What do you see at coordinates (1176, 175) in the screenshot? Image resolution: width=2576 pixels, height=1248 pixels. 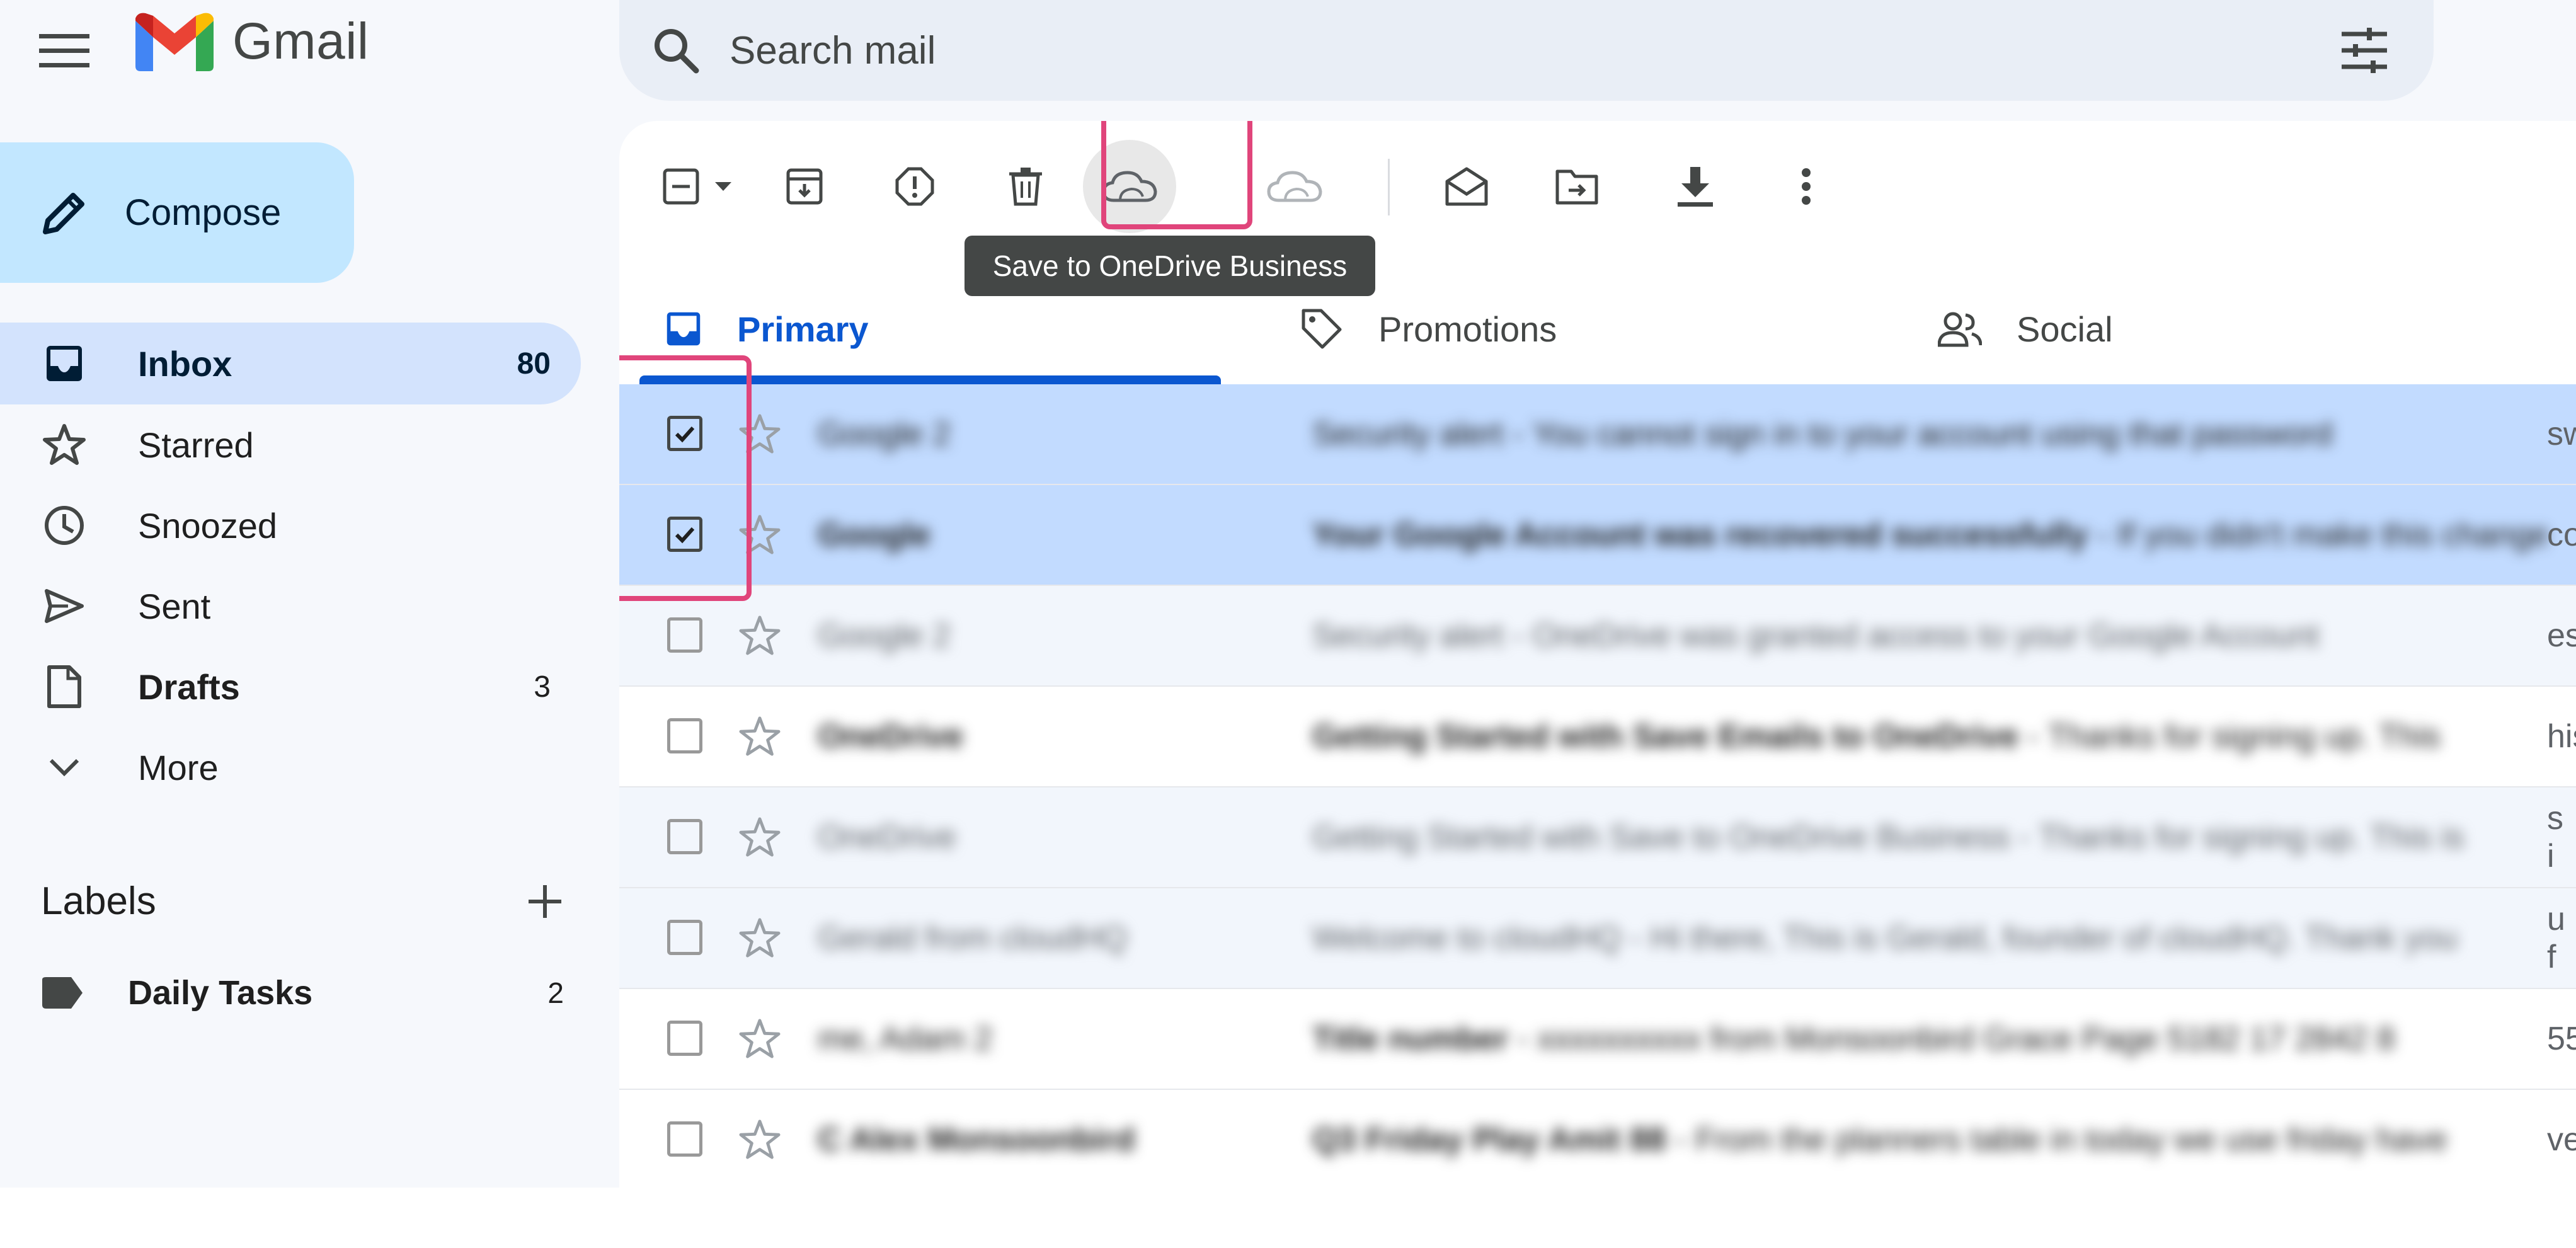 I see `onedrive-button-highlight` at bounding box center [1176, 175].